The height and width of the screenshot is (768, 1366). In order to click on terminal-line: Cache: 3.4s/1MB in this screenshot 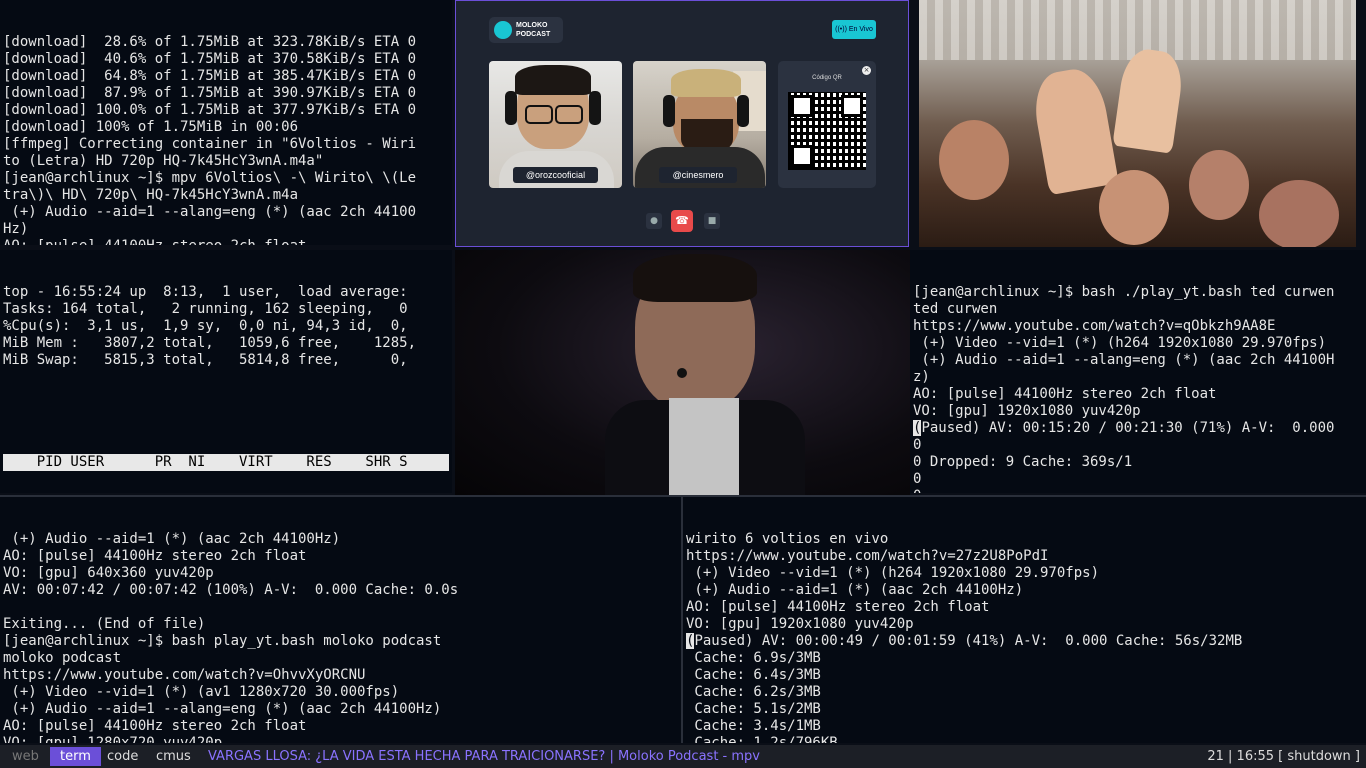, I will do `click(753, 726)`.